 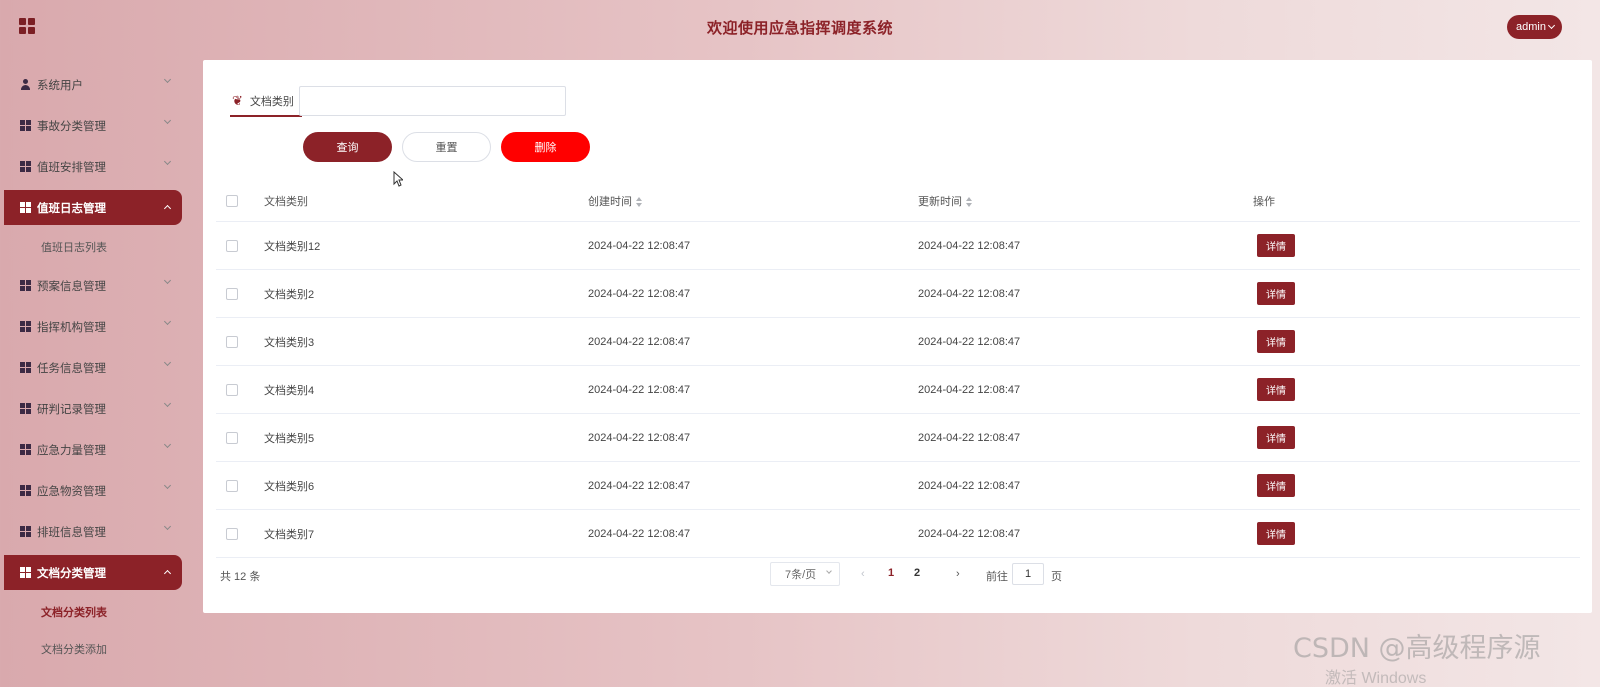 I want to click on chevron-up-icon, so click(x=167, y=573).